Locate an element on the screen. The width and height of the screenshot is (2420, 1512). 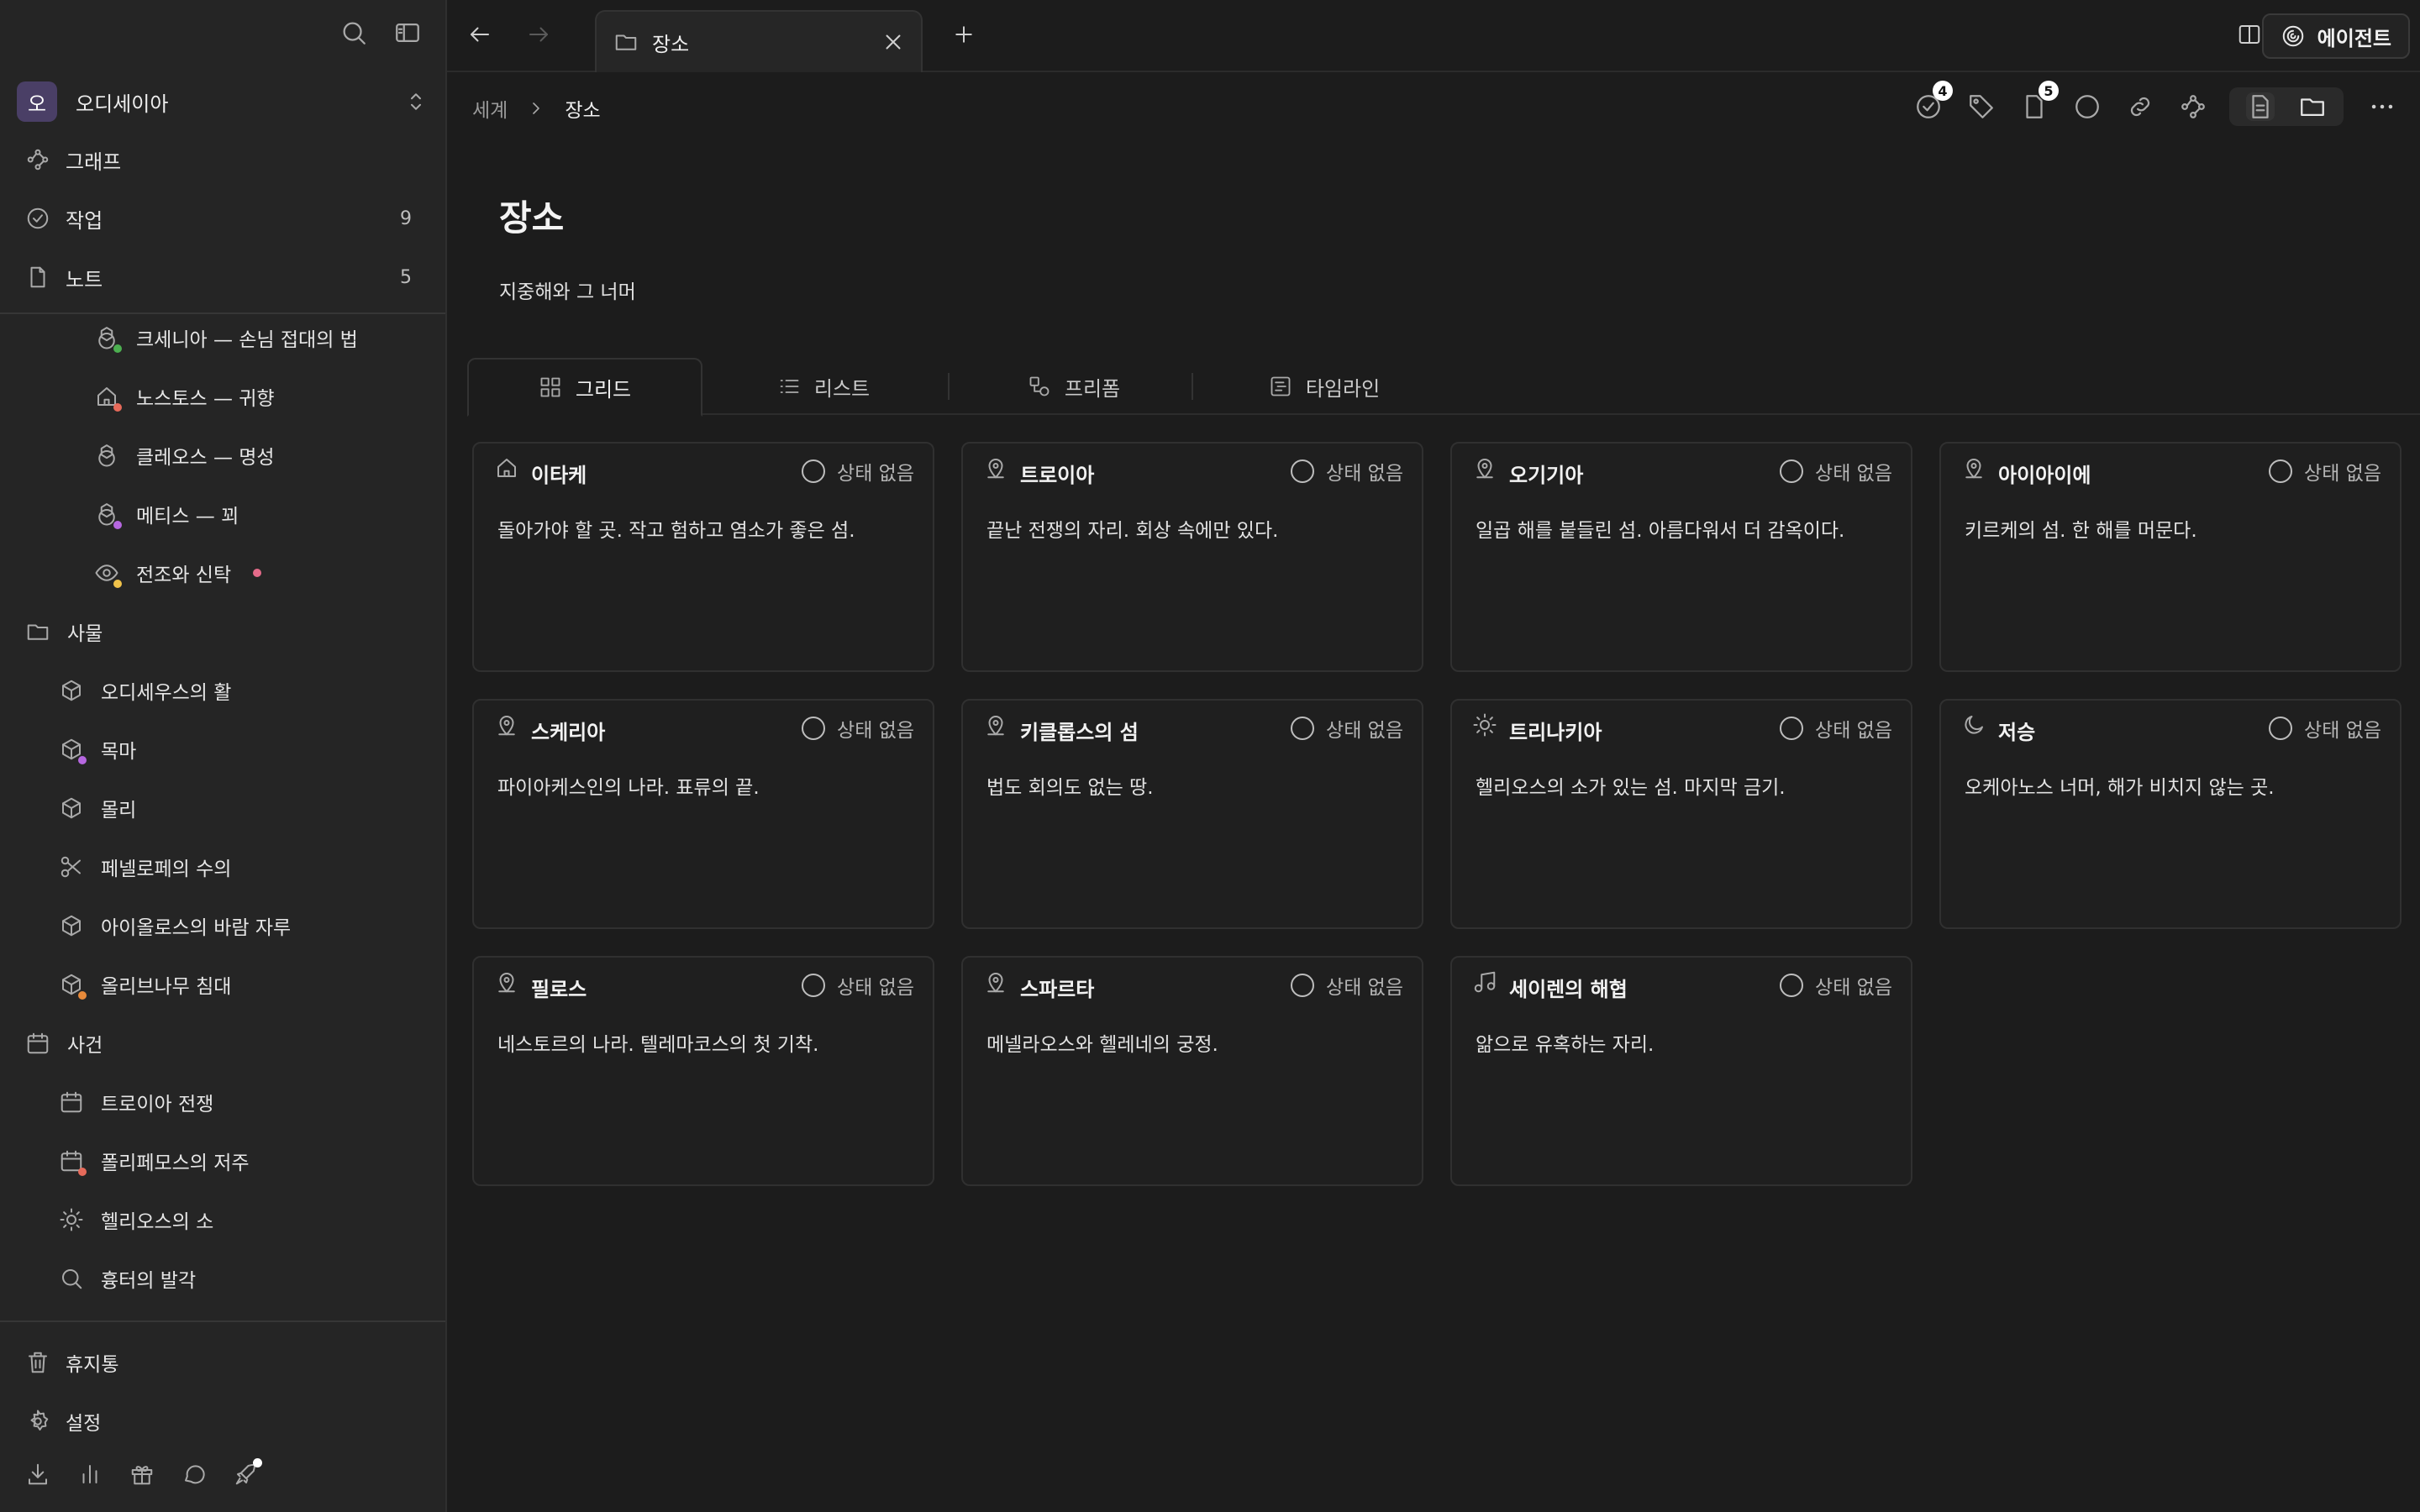
card-title: 오기기아 is located at coordinates (1546, 475).